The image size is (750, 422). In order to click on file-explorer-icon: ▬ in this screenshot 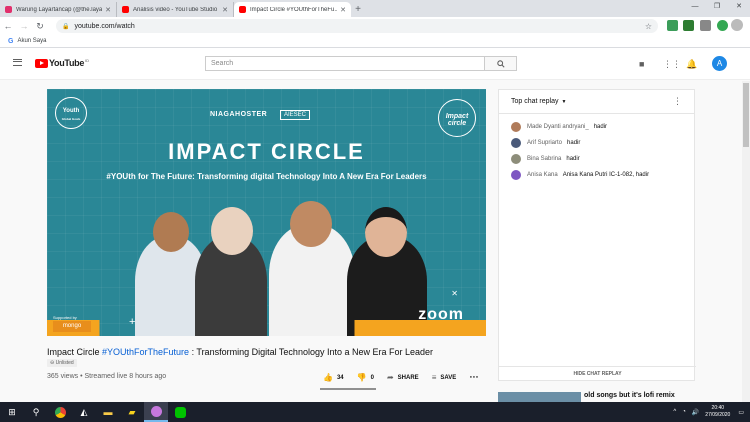, I will do `click(108, 412)`.